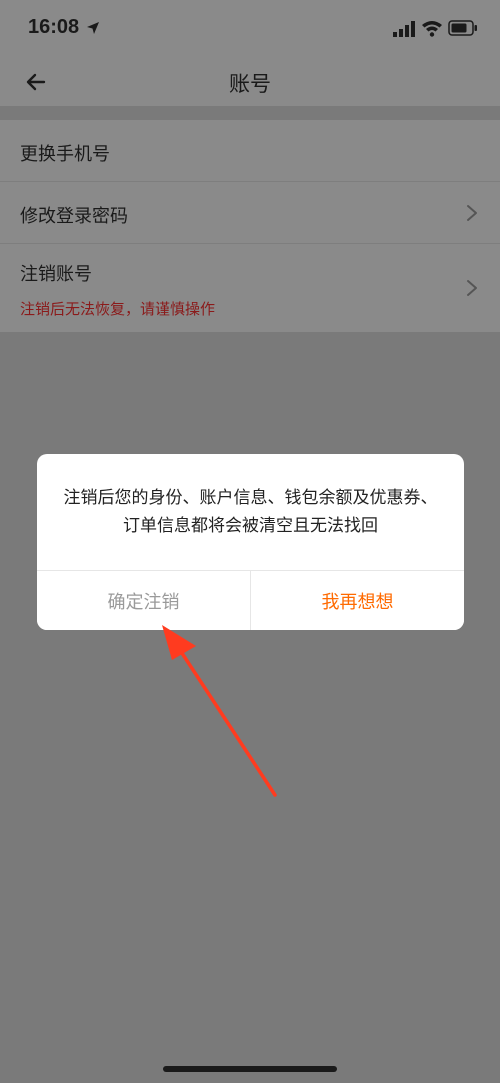 This screenshot has width=500, height=1083. I want to click on nav-header: 账号, so click(250, 83).